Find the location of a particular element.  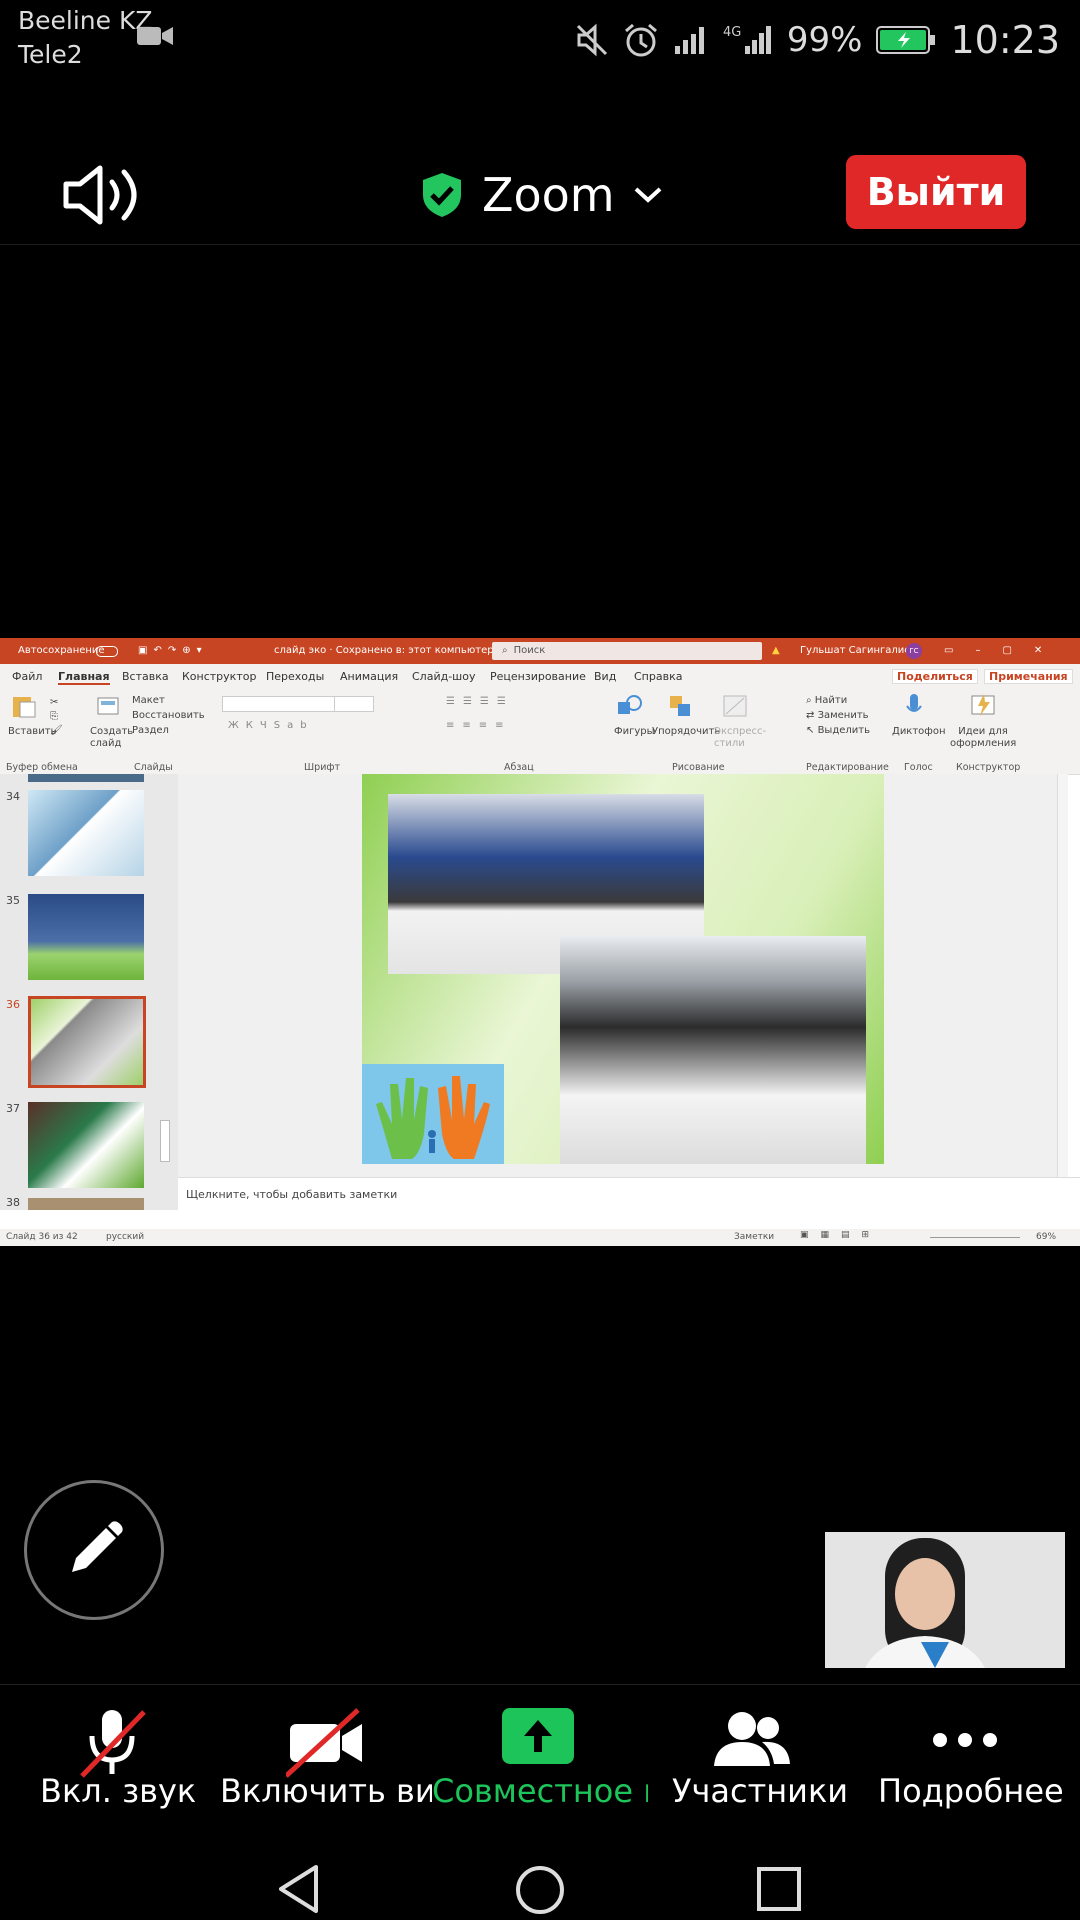

autosave-toggle is located at coordinates (107, 651).